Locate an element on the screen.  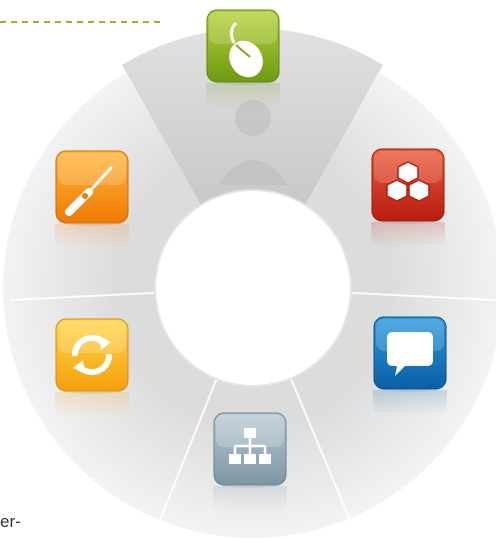
chat-tile is located at coordinates (410, 366).